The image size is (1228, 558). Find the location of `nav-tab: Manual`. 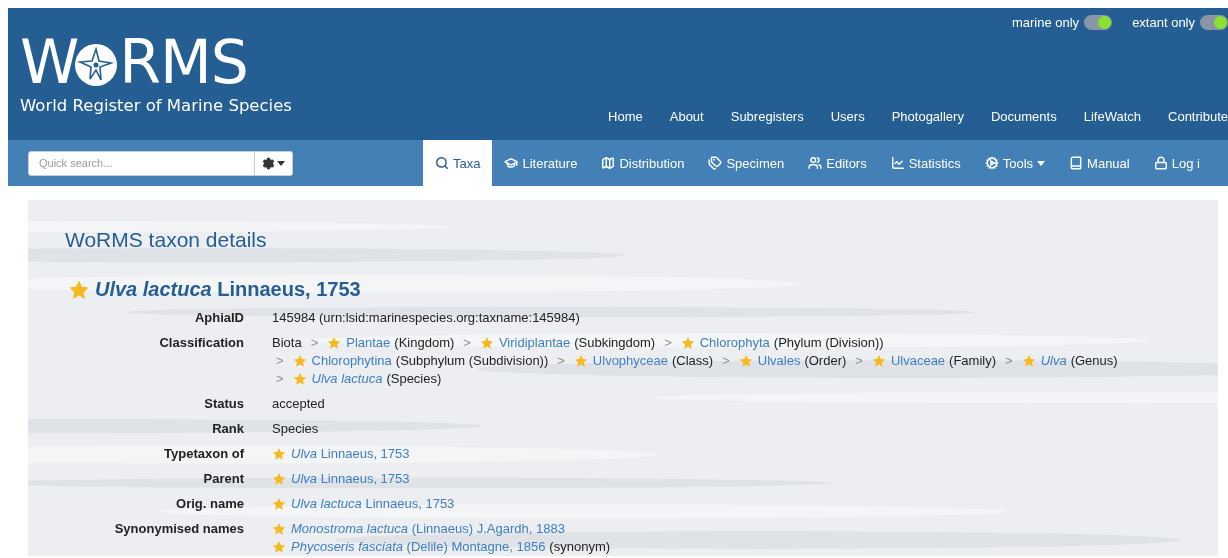

nav-tab: Manual is located at coordinates (1099, 163).